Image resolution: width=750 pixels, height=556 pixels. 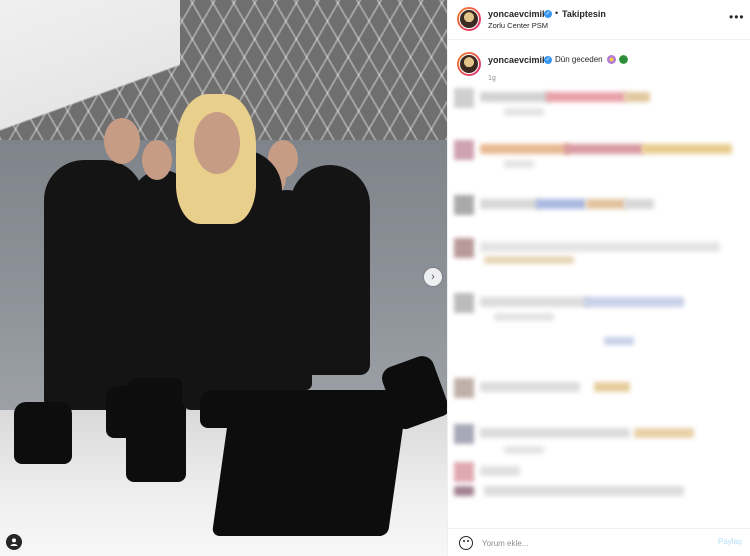 What do you see at coordinates (548, 14) in the screenshot?
I see `verified-badge-icon: ✓` at bounding box center [548, 14].